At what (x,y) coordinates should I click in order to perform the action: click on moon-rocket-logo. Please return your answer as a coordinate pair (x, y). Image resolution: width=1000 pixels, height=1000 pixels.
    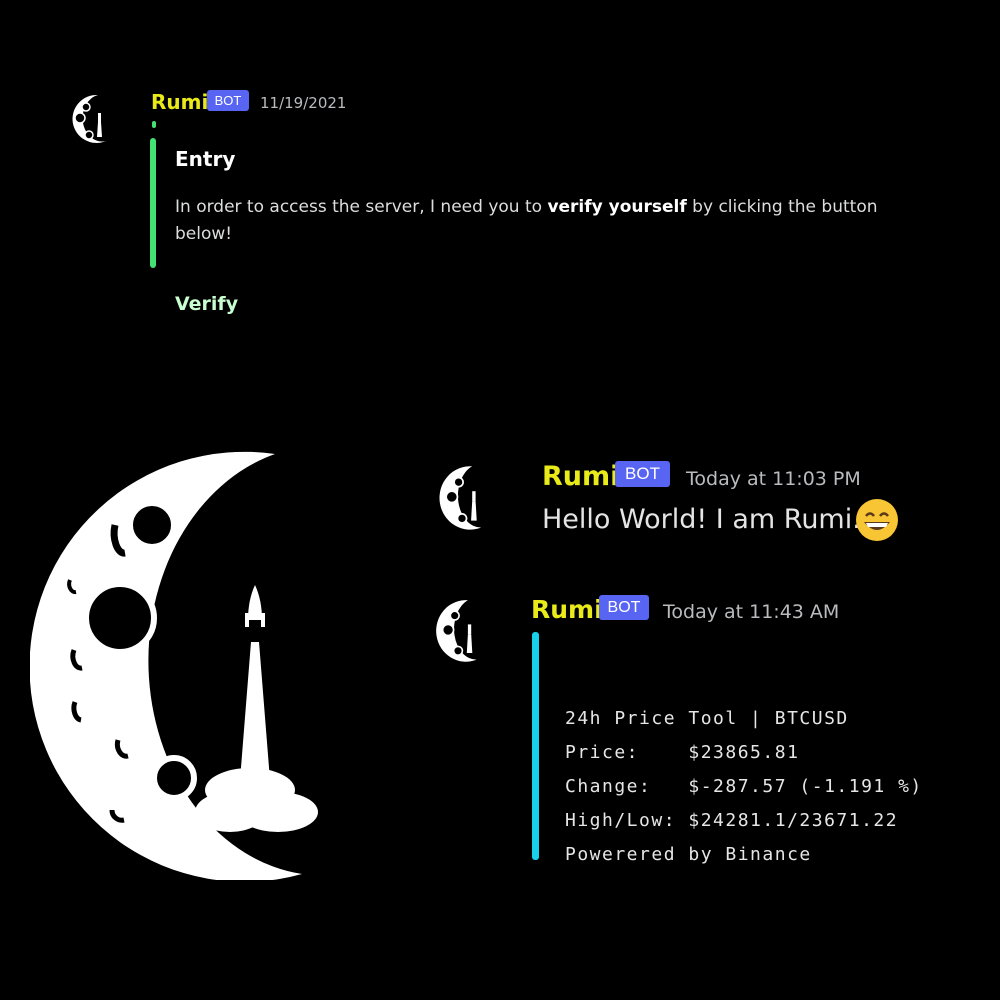
    Looking at the image, I should click on (174, 667).